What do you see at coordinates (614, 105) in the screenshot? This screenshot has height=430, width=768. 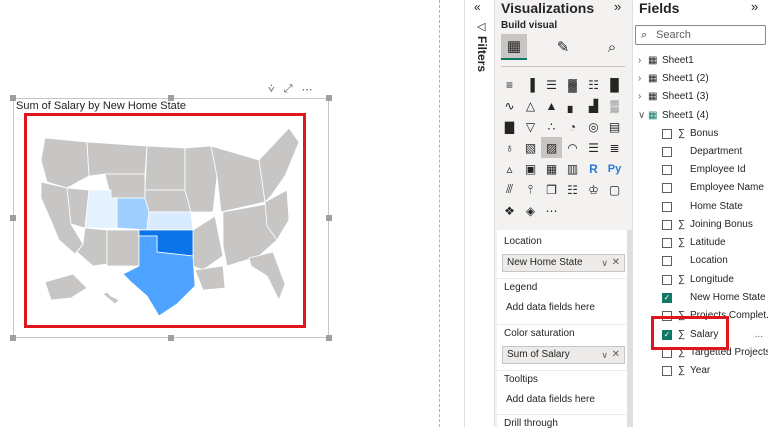 I see `ribbon-chart-icon: ▒` at bounding box center [614, 105].